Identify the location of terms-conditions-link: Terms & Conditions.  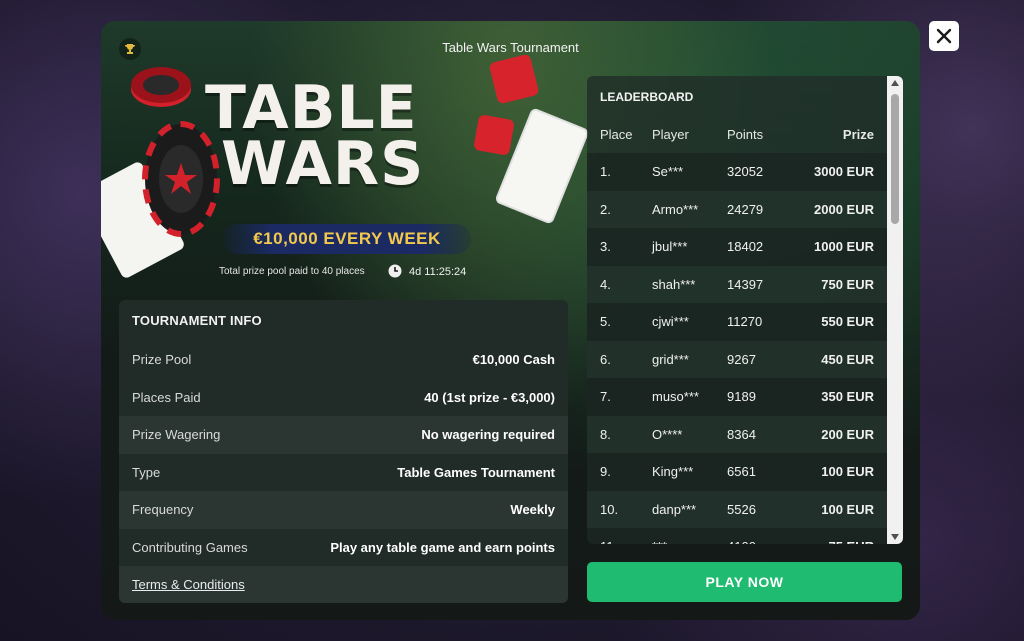
(188, 584).